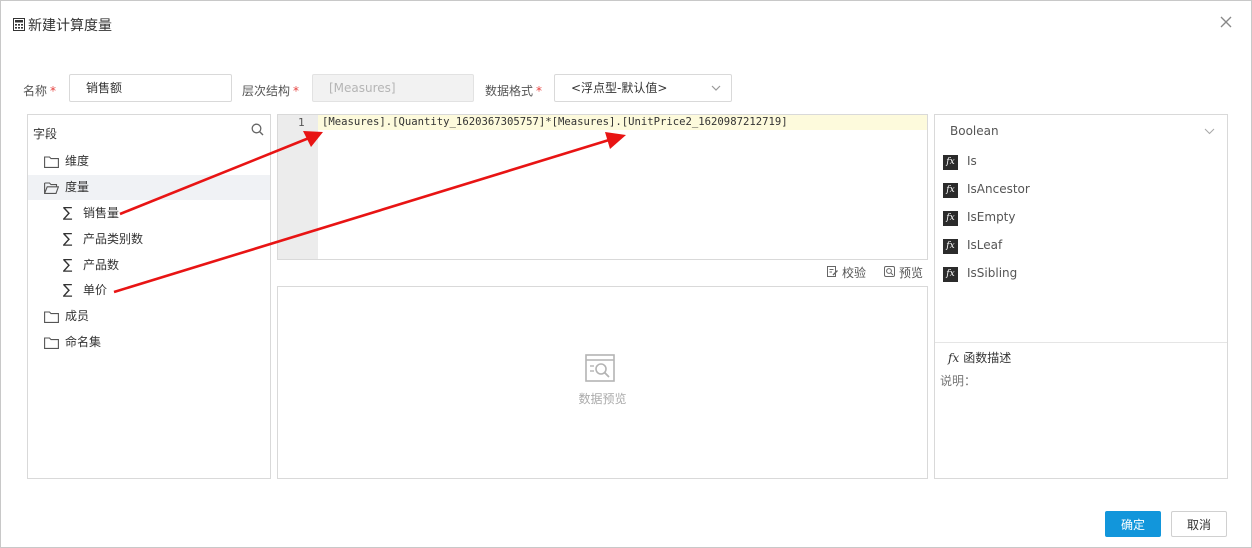 Image resolution: width=1252 pixels, height=548 pixels. What do you see at coordinates (101, 265) in the screenshot?
I see `tree-item-label: 产品数` at bounding box center [101, 265].